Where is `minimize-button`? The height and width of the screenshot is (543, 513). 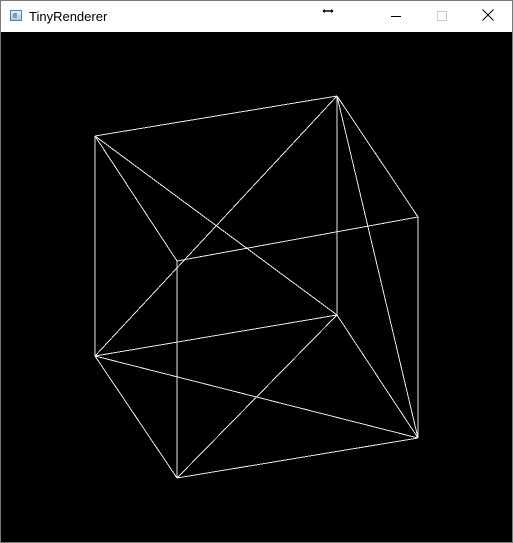 minimize-button is located at coordinates (396, 16).